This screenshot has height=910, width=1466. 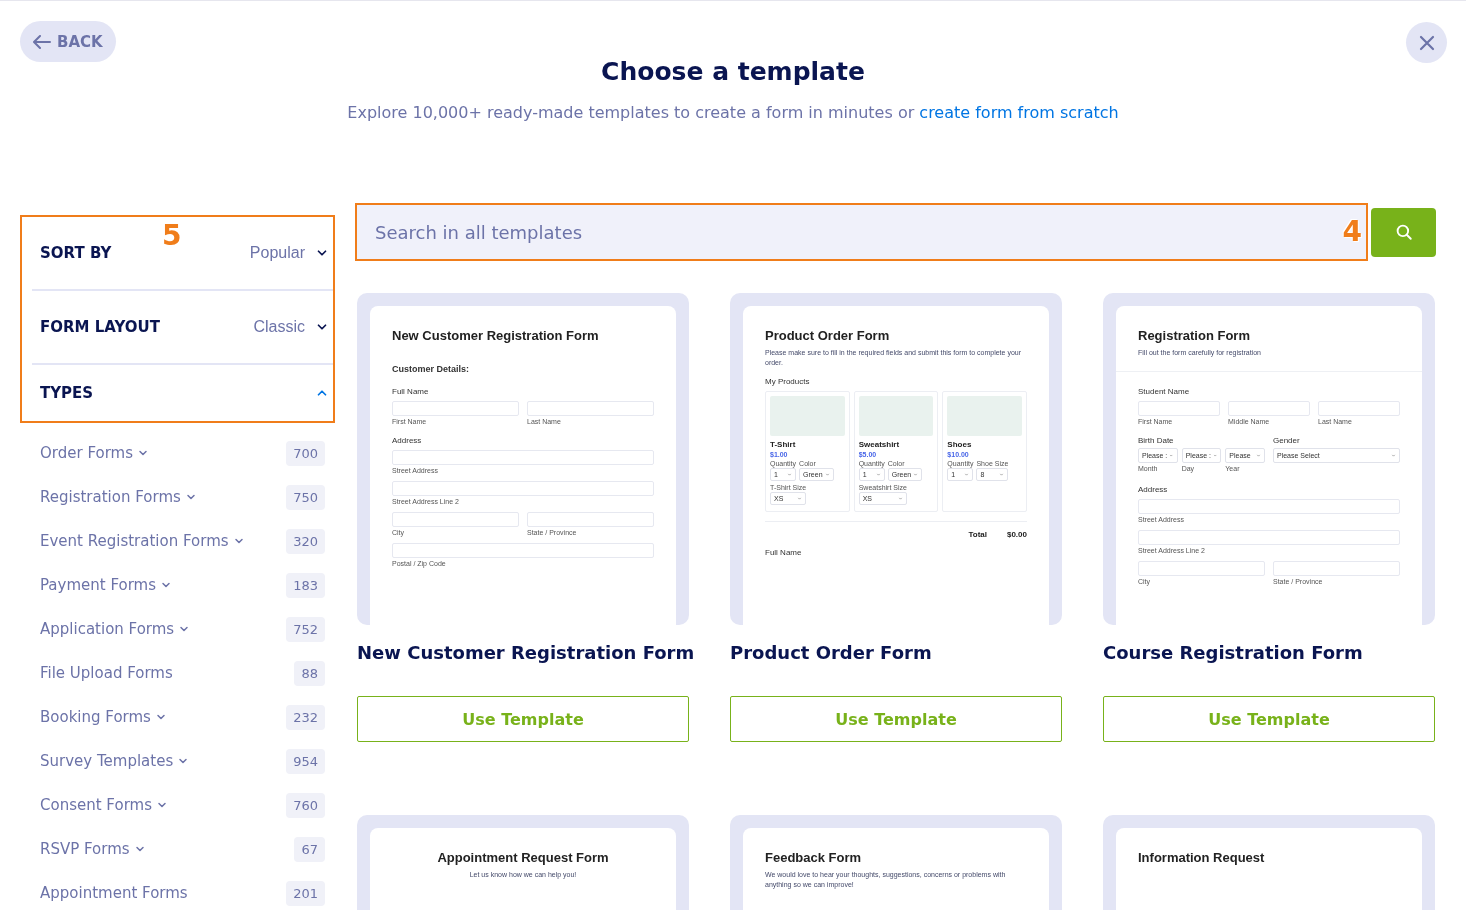 What do you see at coordinates (1164, 391) in the screenshot?
I see `field-label: Student Name` at bounding box center [1164, 391].